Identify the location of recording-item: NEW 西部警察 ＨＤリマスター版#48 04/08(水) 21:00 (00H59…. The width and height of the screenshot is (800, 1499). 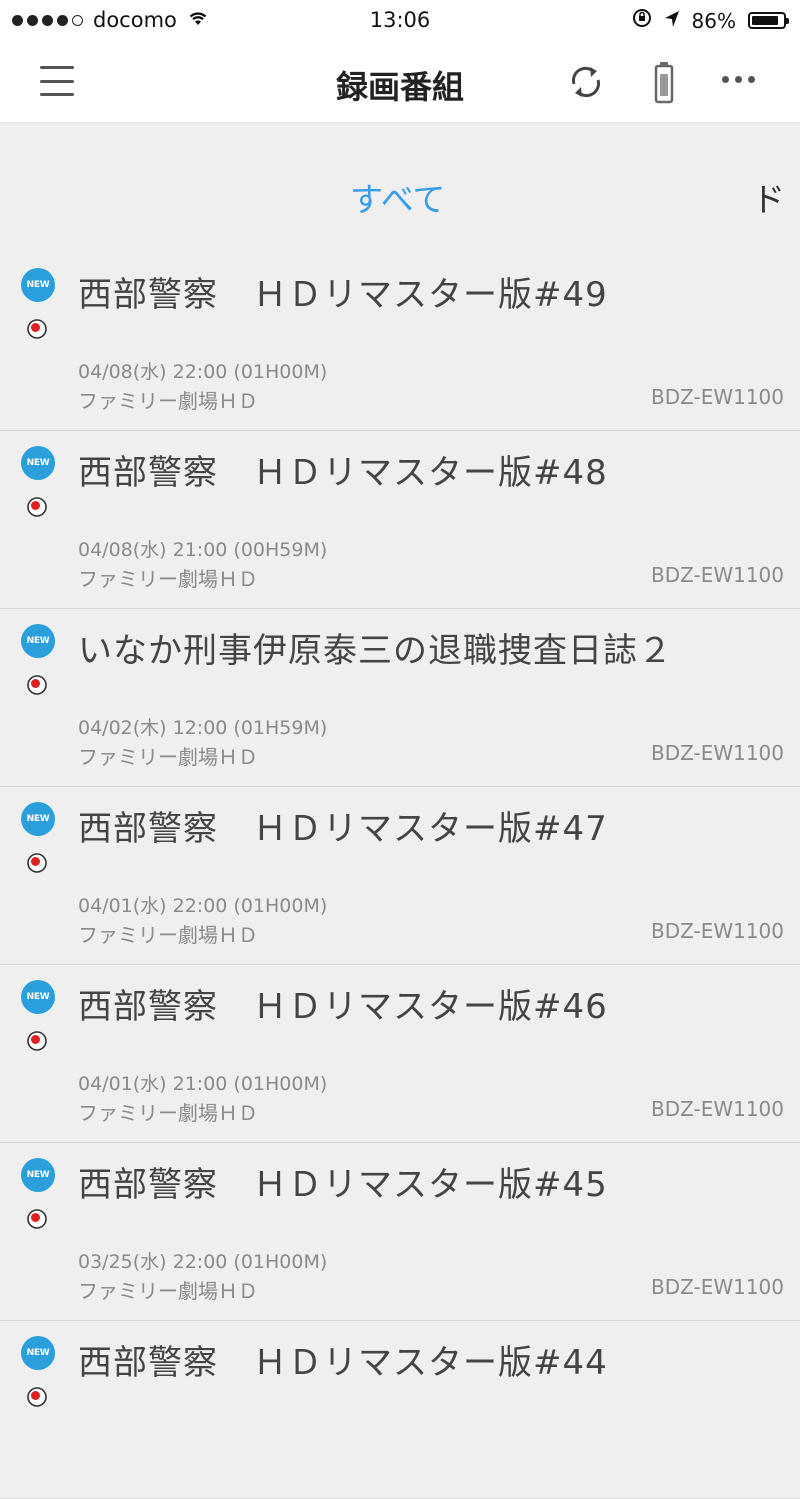
(400, 520).